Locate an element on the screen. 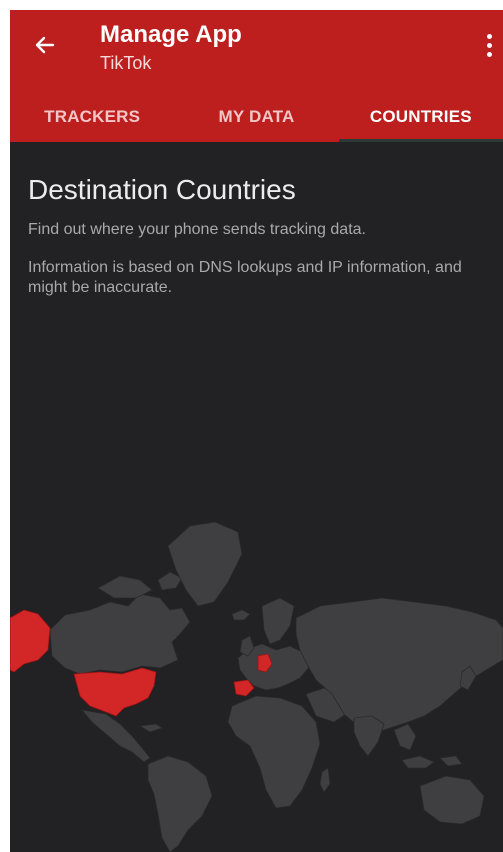 The height and width of the screenshot is (852, 503). south-america-shape is located at coordinates (180, 803).